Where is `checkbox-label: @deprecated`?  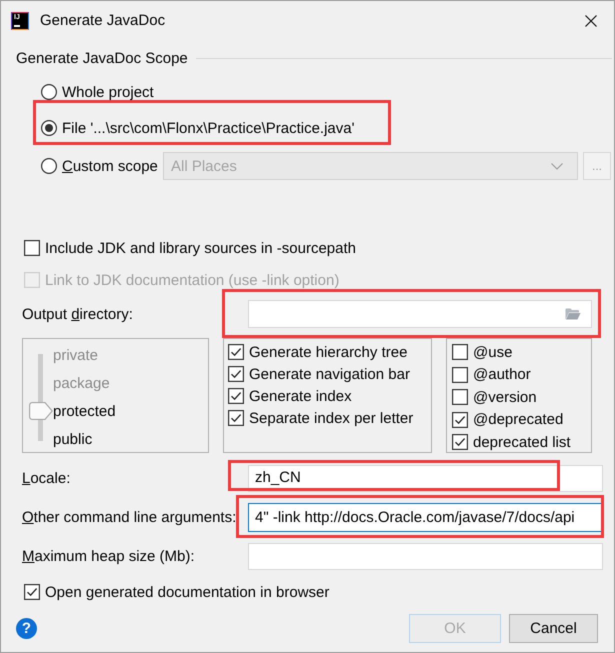 checkbox-label: @deprecated is located at coordinates (518, 419).